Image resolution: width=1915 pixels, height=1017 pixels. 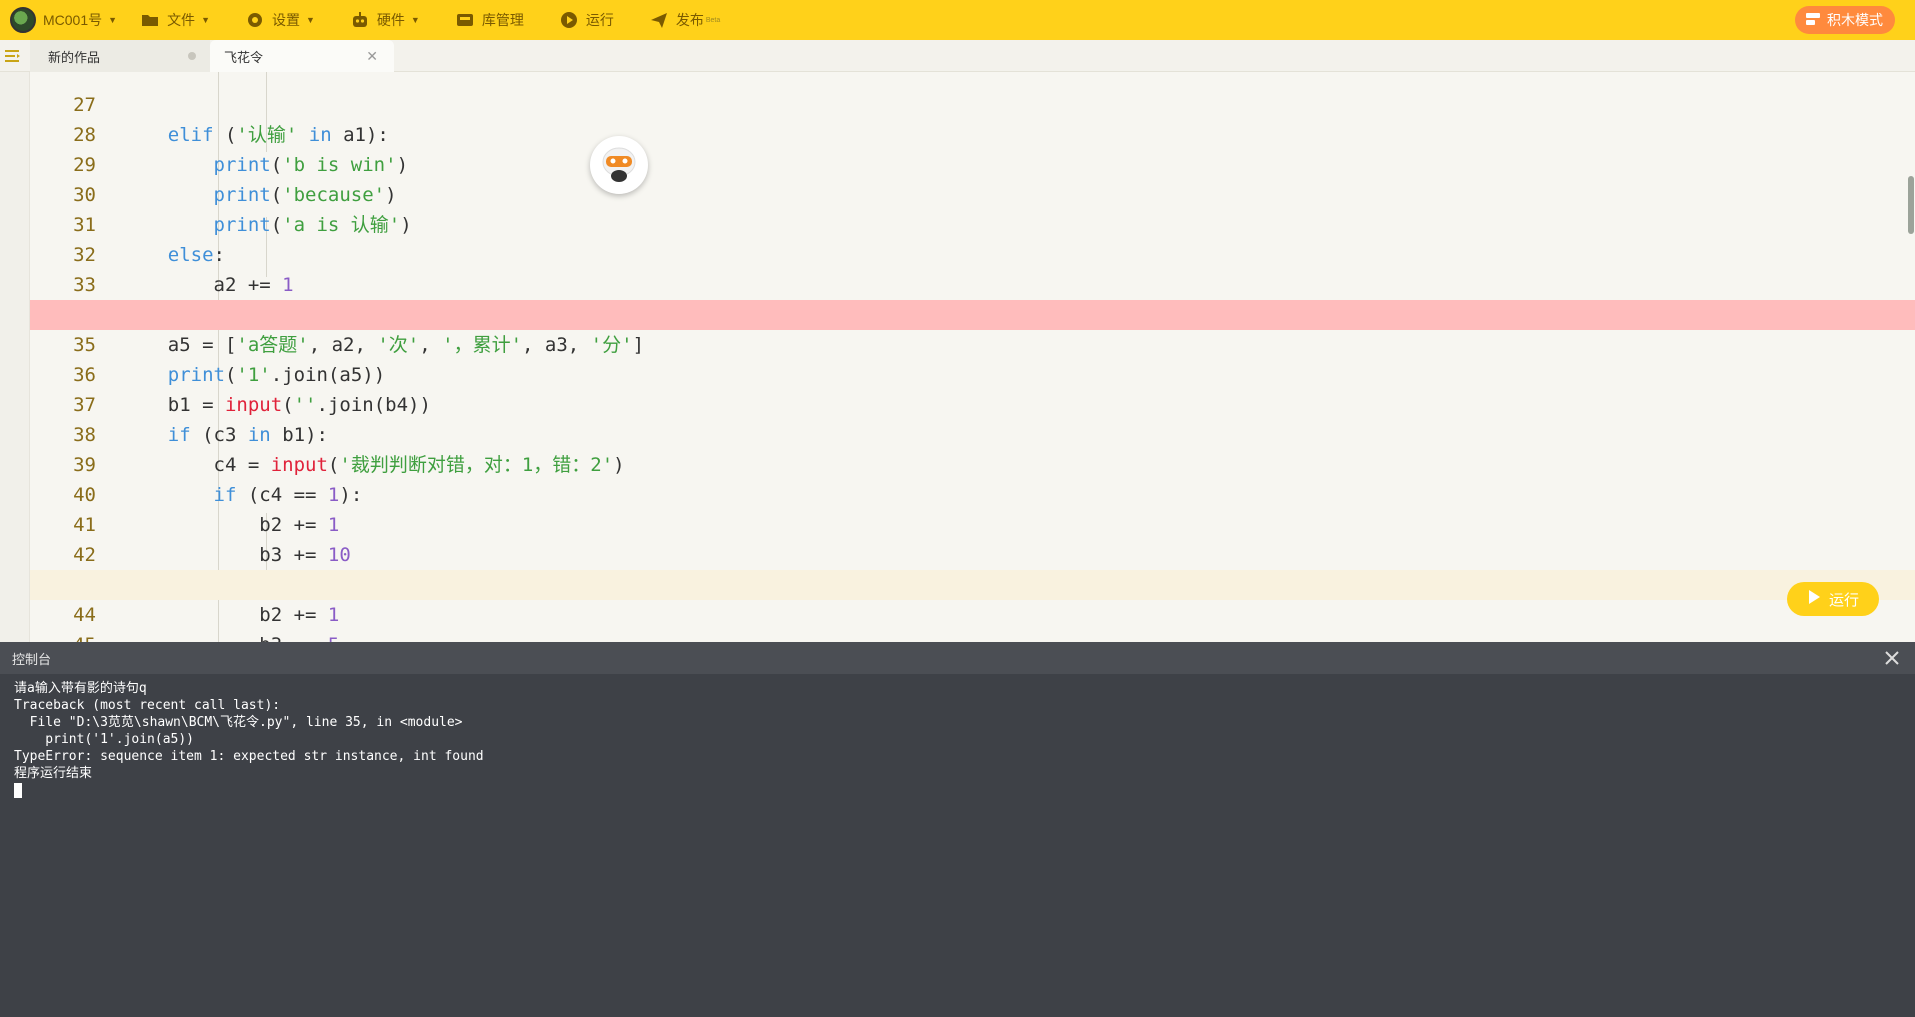 I want to click on code-line: 38 c4 = input('裁判判断对错，对：1，错：2'), so click(x=972, y=433).